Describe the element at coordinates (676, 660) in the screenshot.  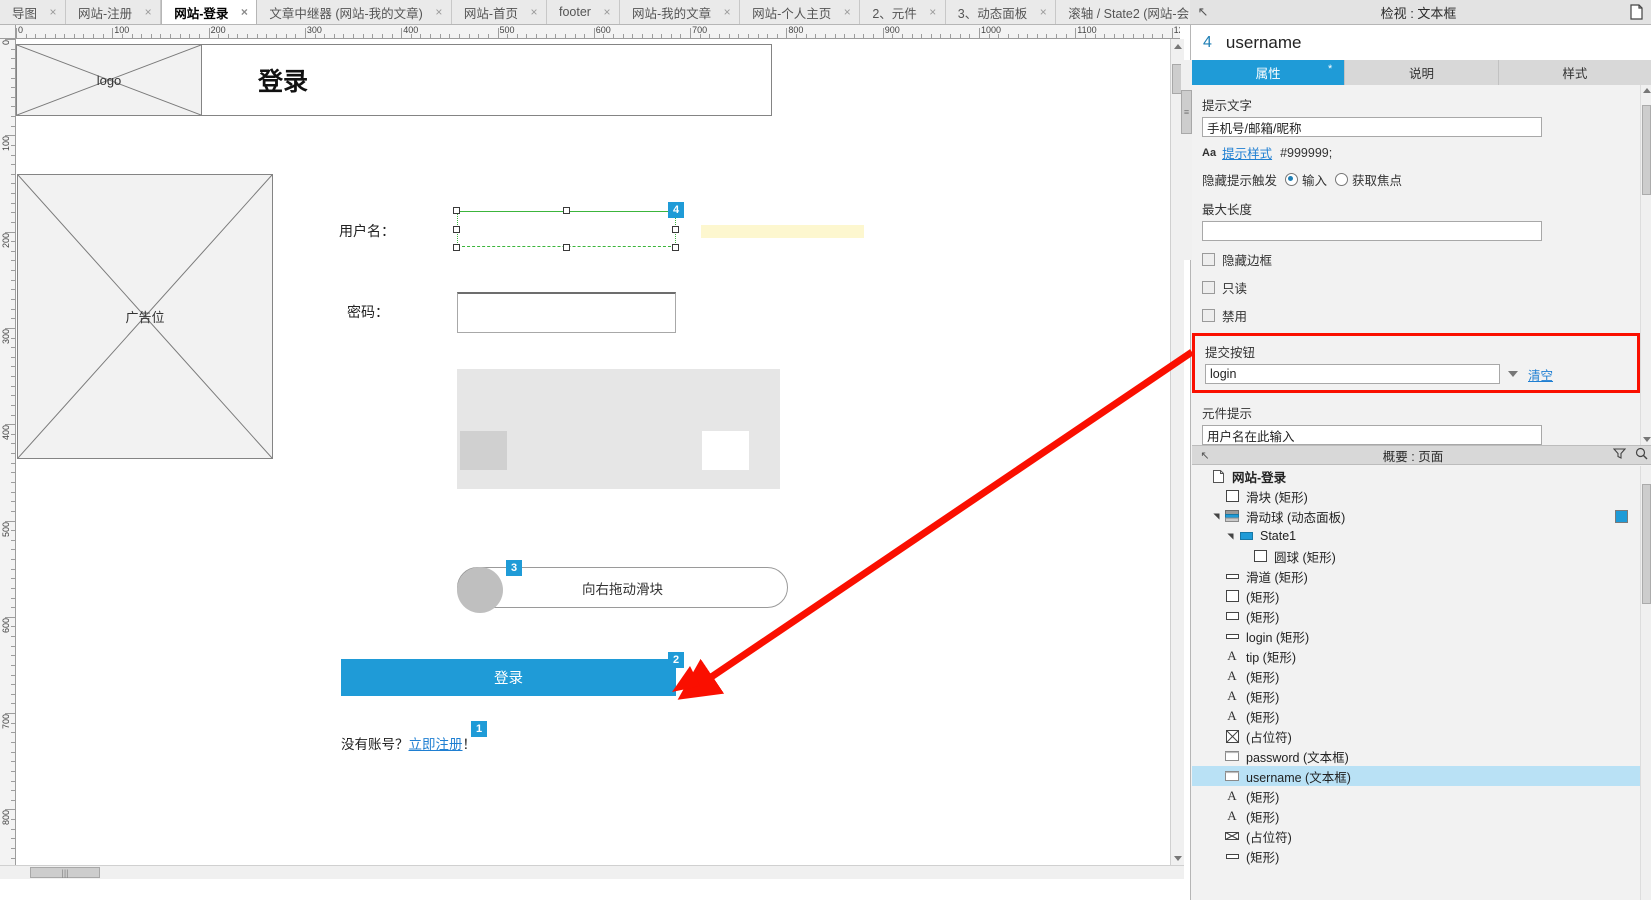
I see `annotation-badge-login: 2` at that location.